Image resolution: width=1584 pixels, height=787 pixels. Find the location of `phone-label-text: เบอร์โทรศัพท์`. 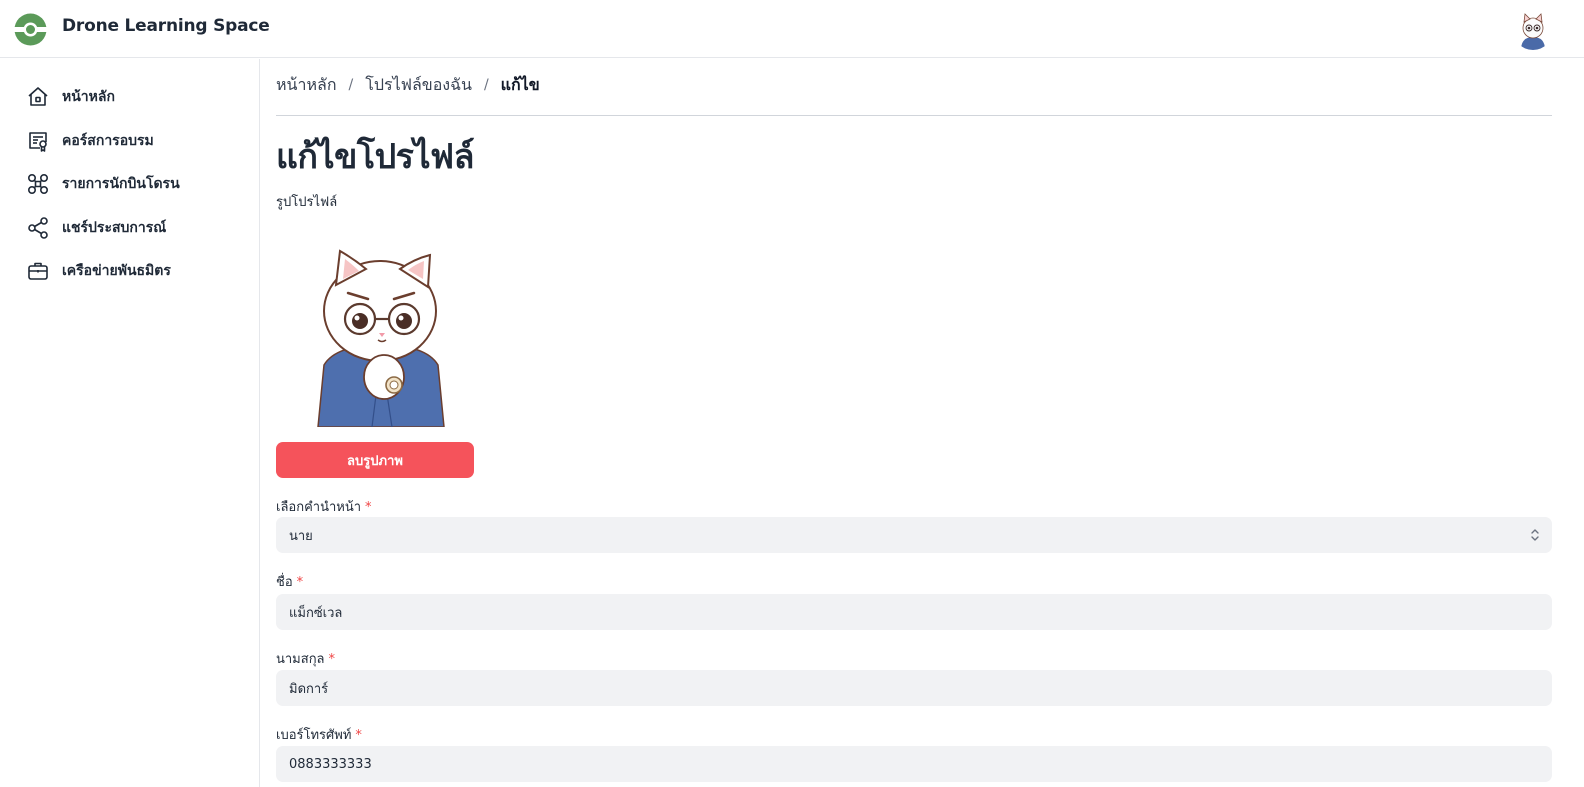

phone-label-text: เบอร์โทรศัพท์ is located at coordinates (314, 735).